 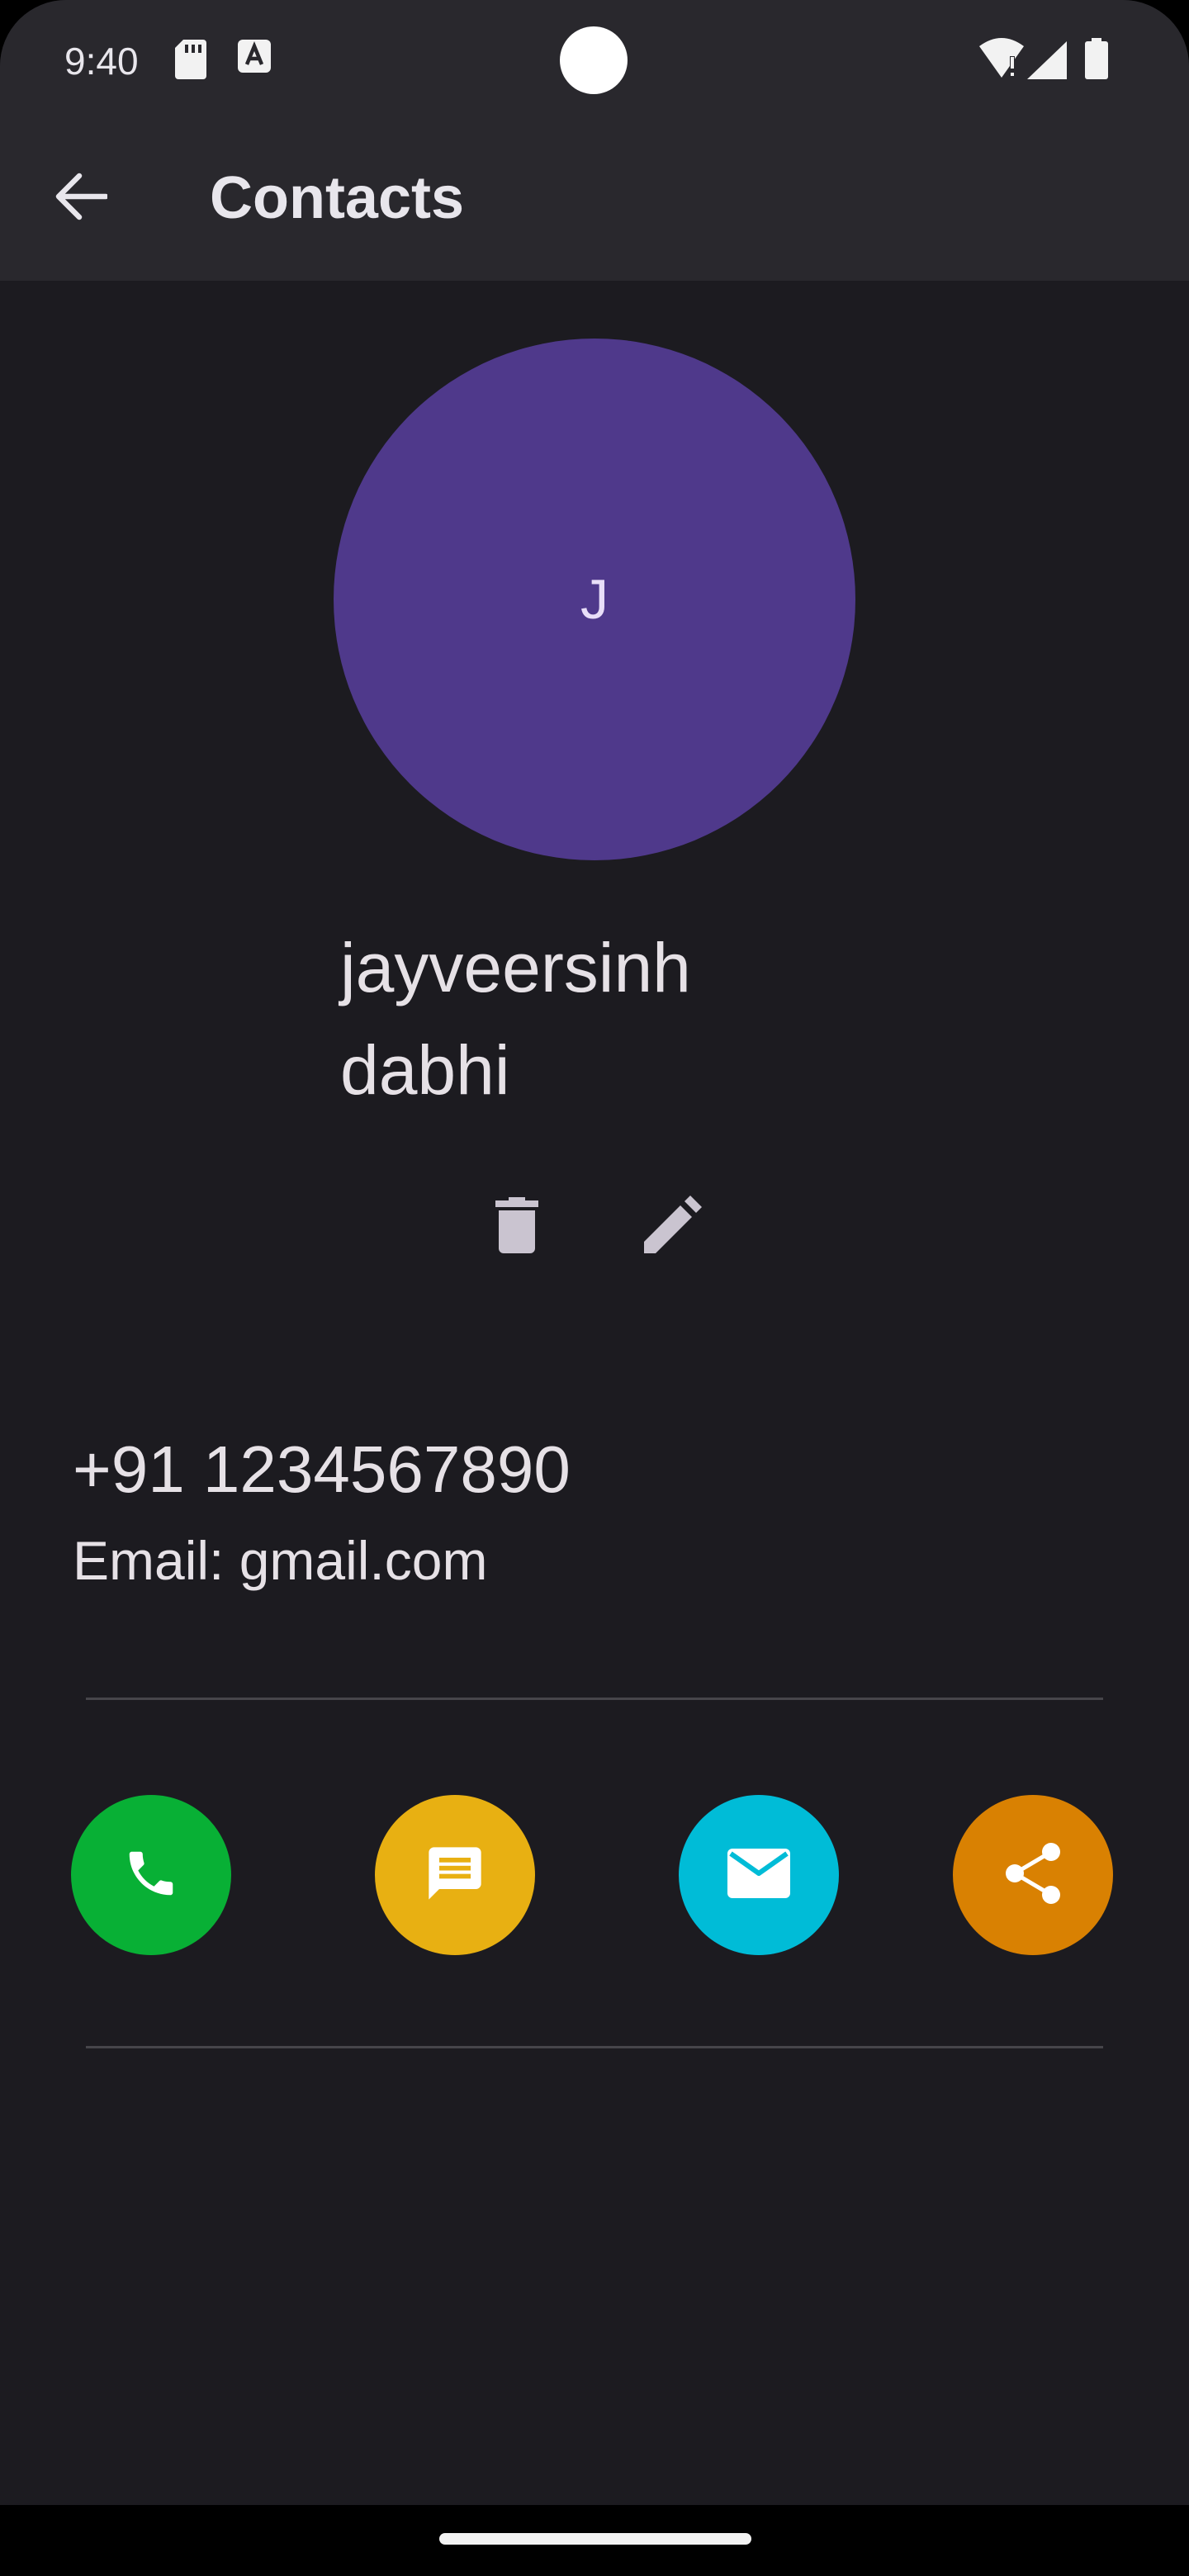 I want to click on cell-signal-icon, so click(x=1047, y=62).